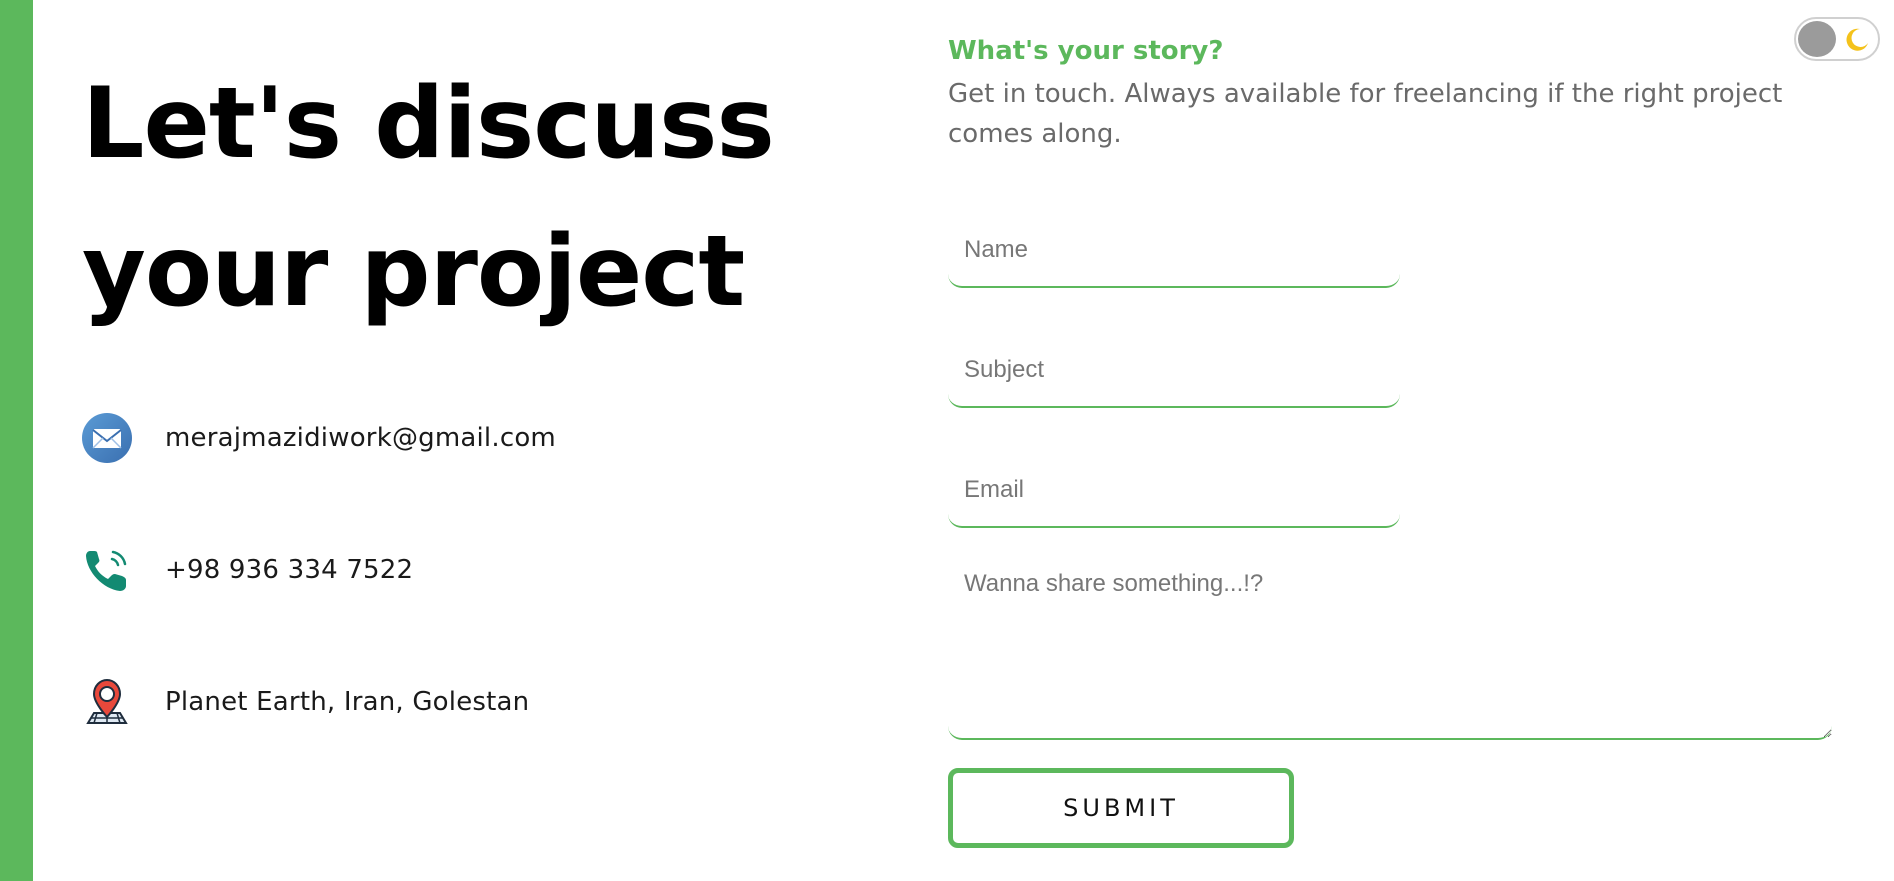 The image size is (1894, 881). Describe the element at coordinates (1174, 251) in the screenshot. I see `name-input` at that location.